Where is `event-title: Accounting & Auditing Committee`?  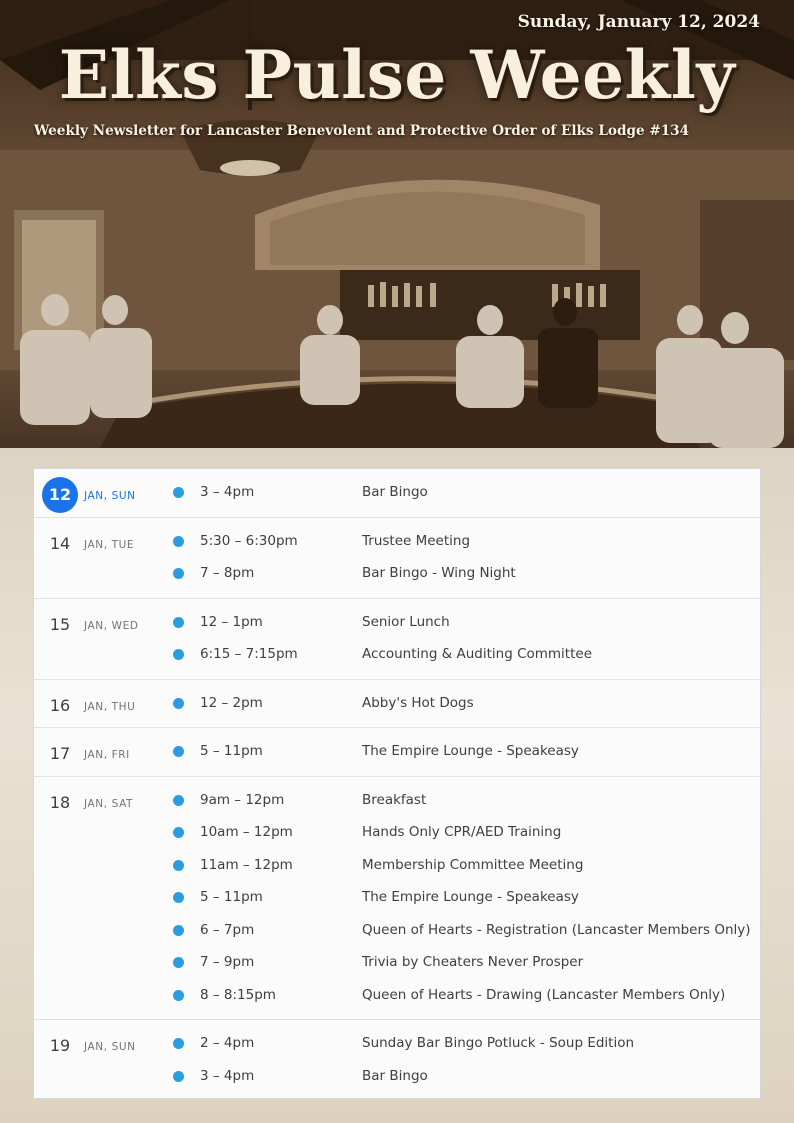 event-title: Accounting & Auditing Committee is located at coordinates (477, 654).